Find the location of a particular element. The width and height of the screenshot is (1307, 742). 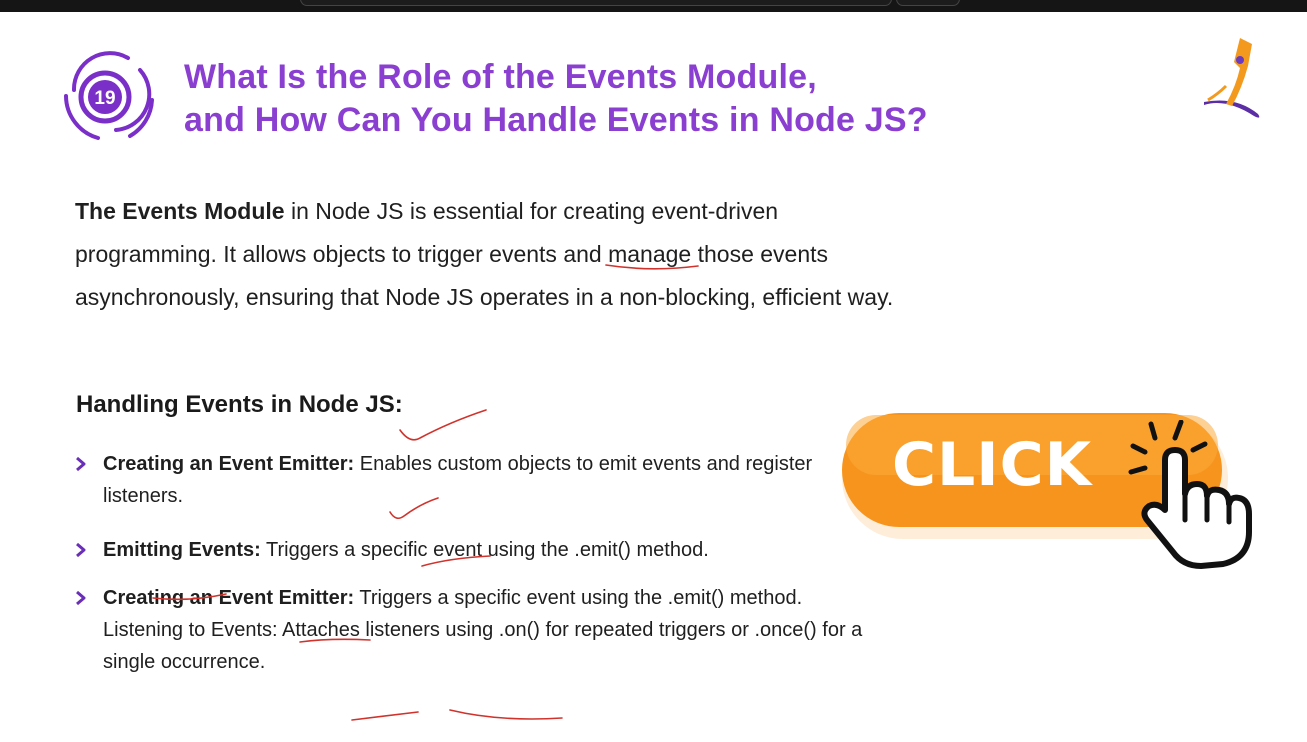

window-top-bar is located at coordinates (653, 6).